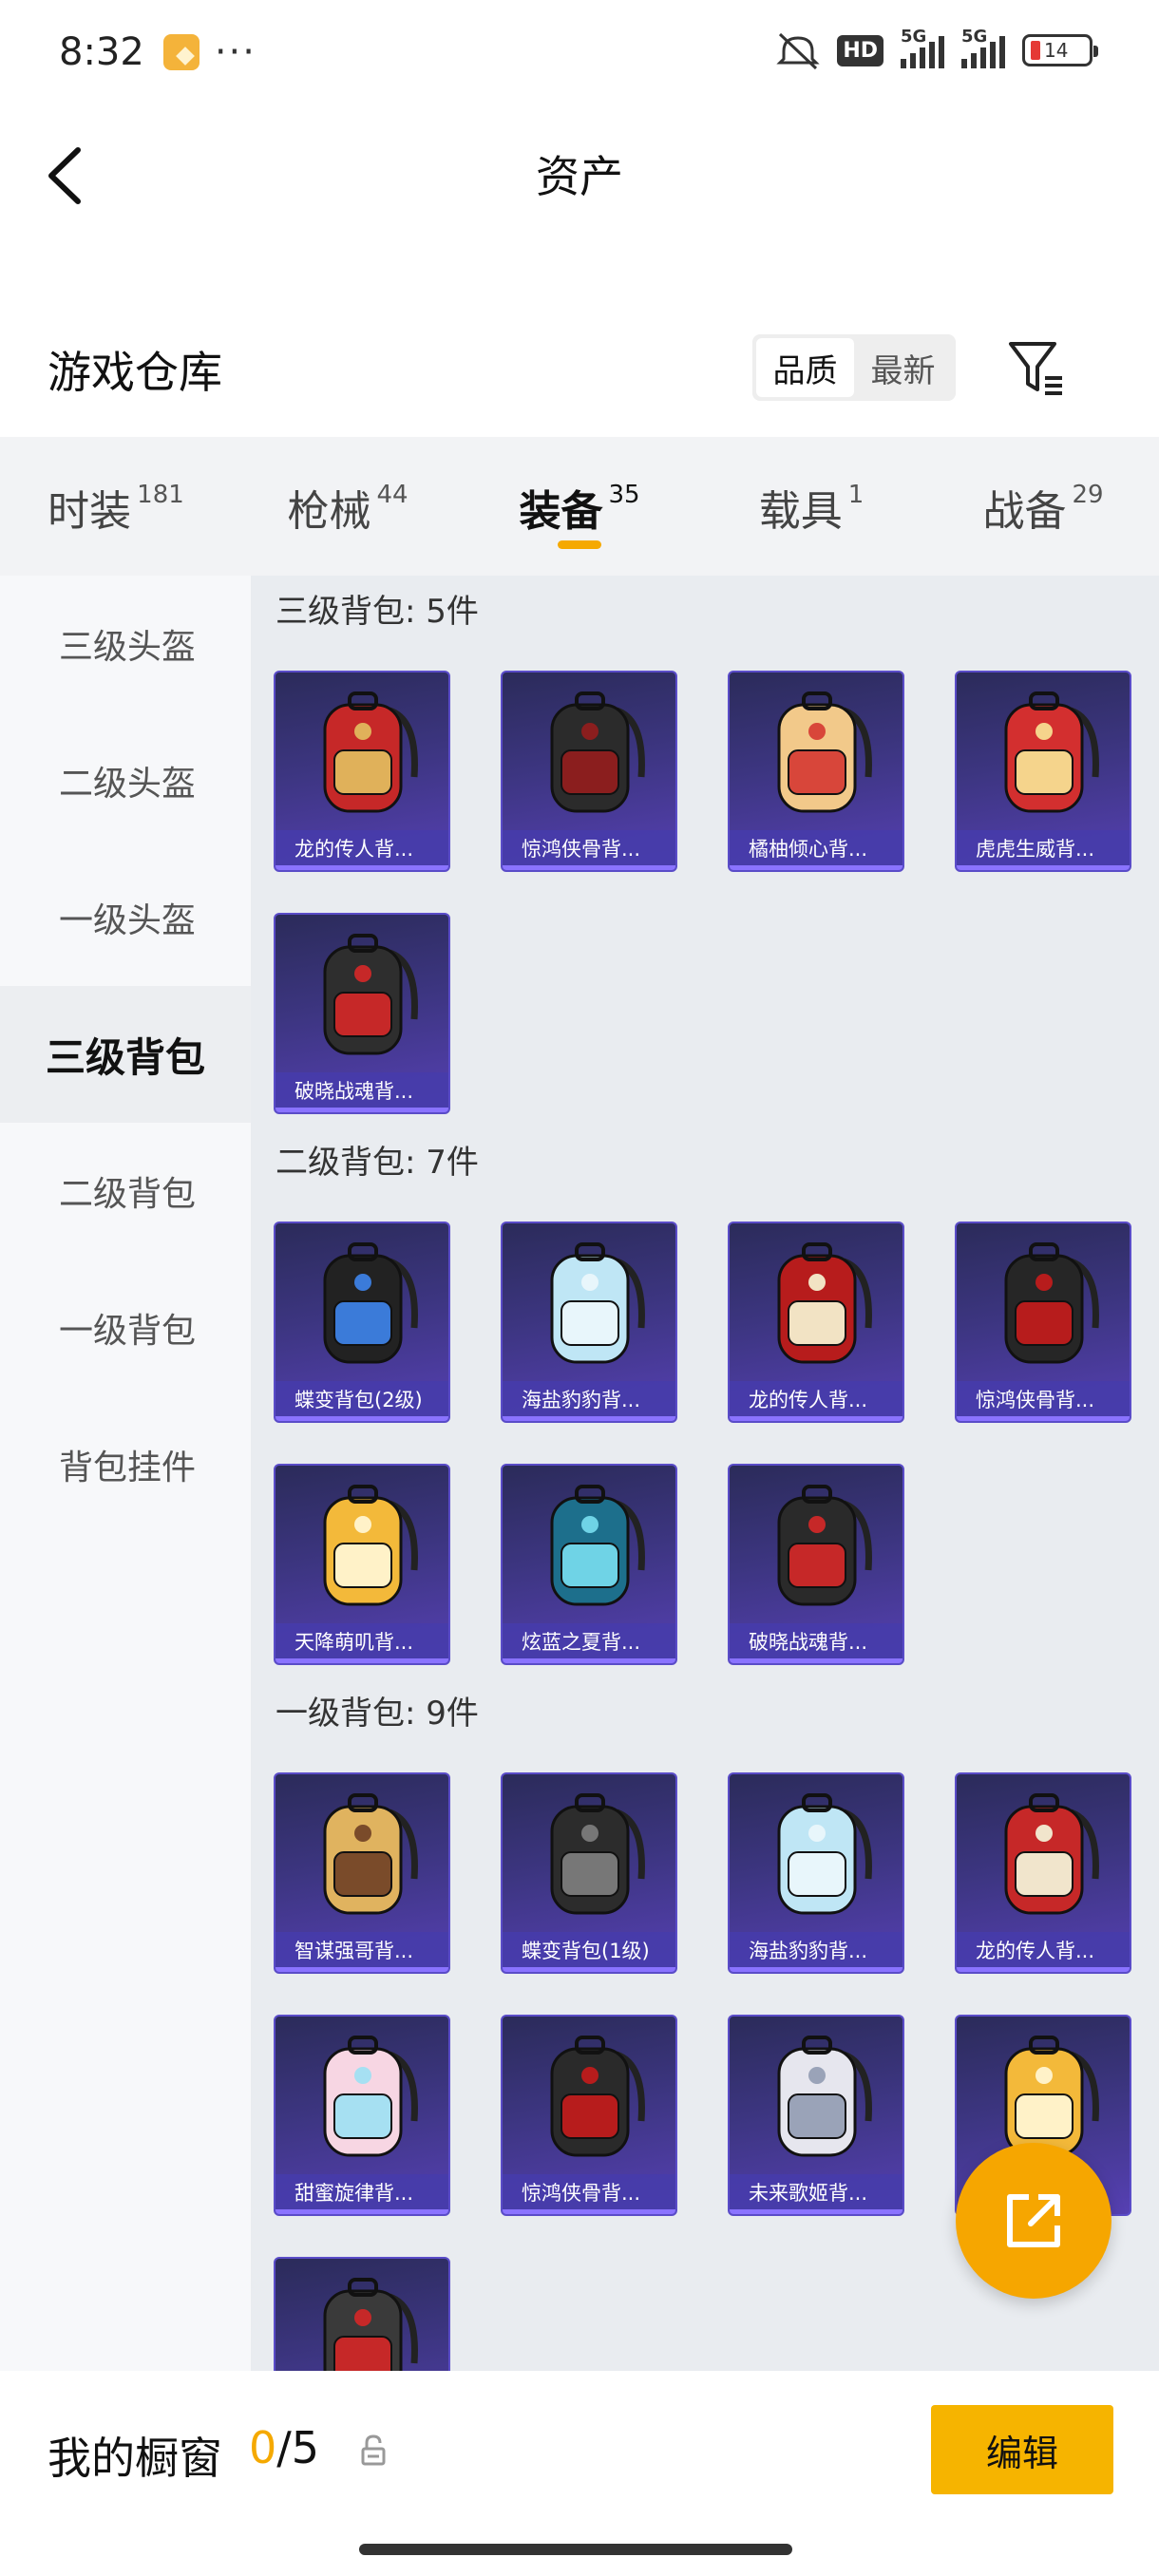 The height and width of the screenshot is (2576, 1159). What do you see at coordinates (377, 1714) in the screenshot?
I see `section-title: 一级背包: 9件` at bounding box center [377, 1714].